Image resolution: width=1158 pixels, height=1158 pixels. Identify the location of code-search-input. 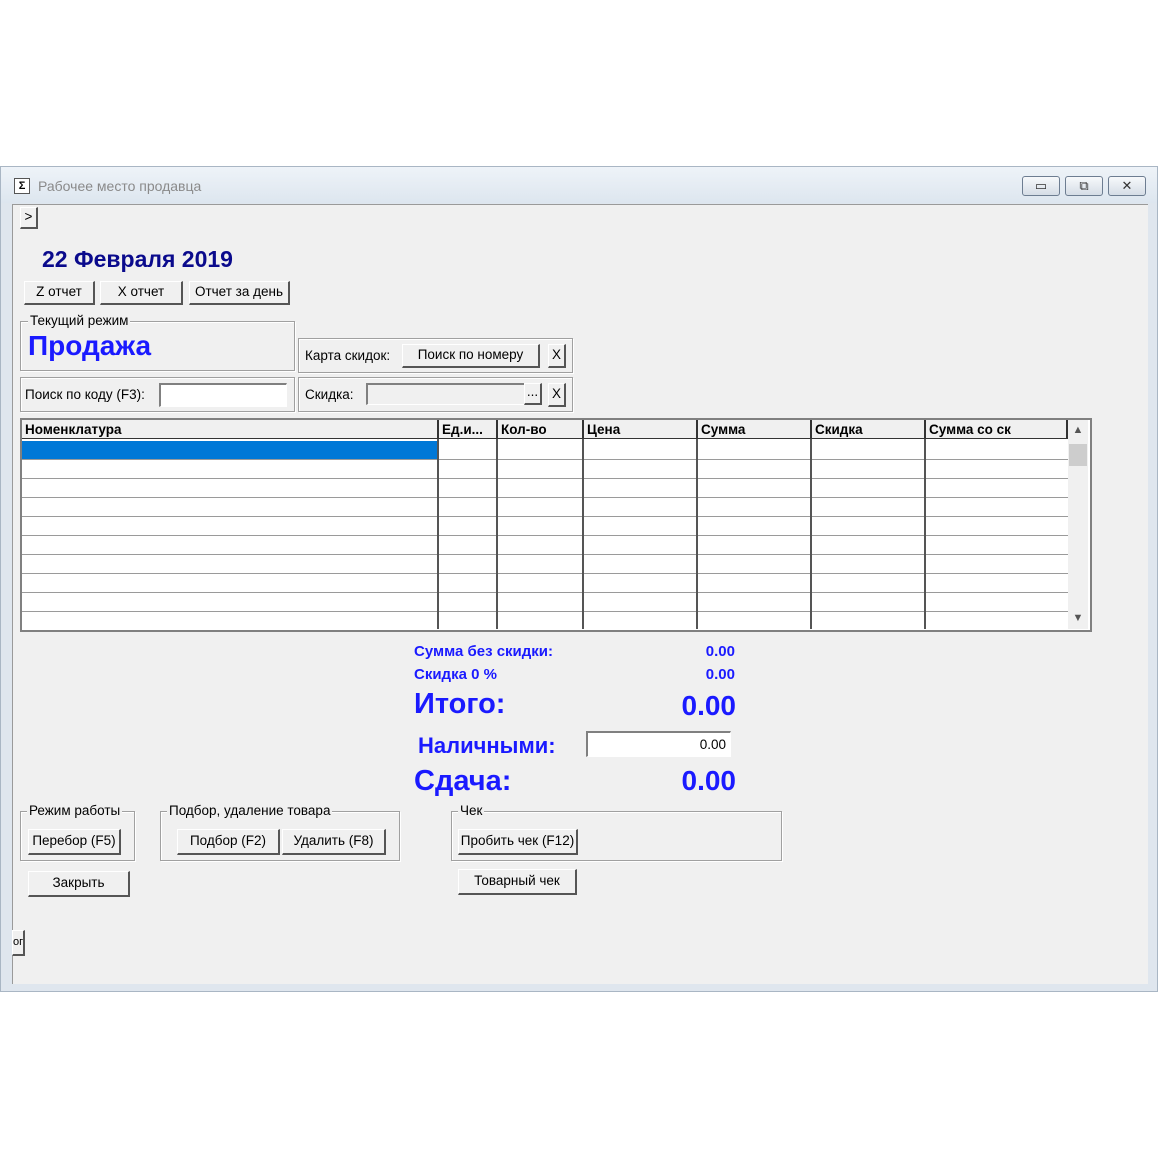
(223, 395).